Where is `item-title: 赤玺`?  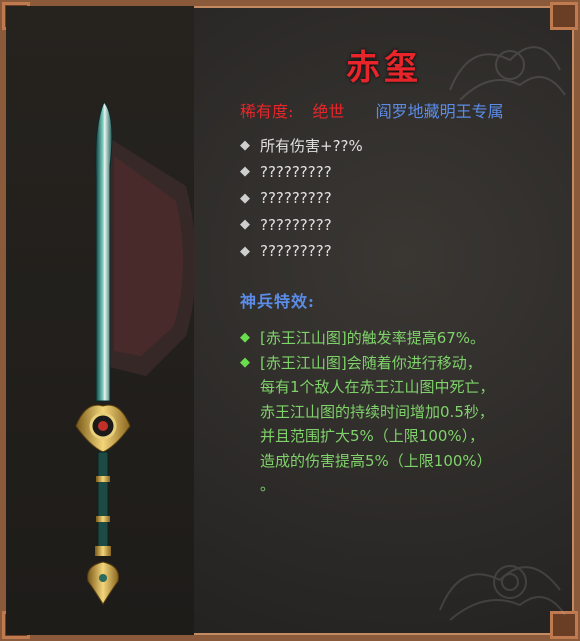
item-title: 赤玺 is located at coordinates (384, 68).